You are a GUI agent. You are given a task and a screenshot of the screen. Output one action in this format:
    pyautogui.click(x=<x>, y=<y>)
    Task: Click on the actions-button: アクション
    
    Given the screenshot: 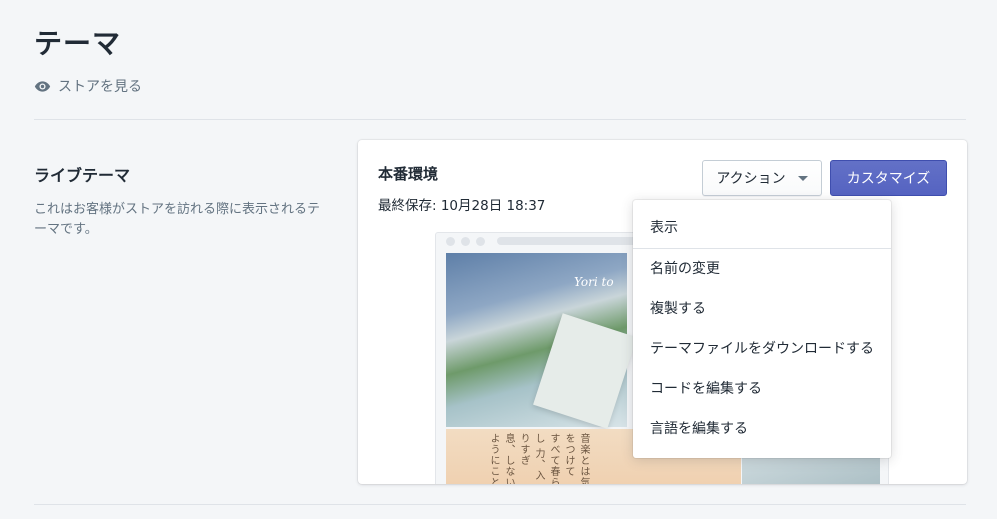 What is the action you would take?
    pyautogui.click(x=762, y=178)
    